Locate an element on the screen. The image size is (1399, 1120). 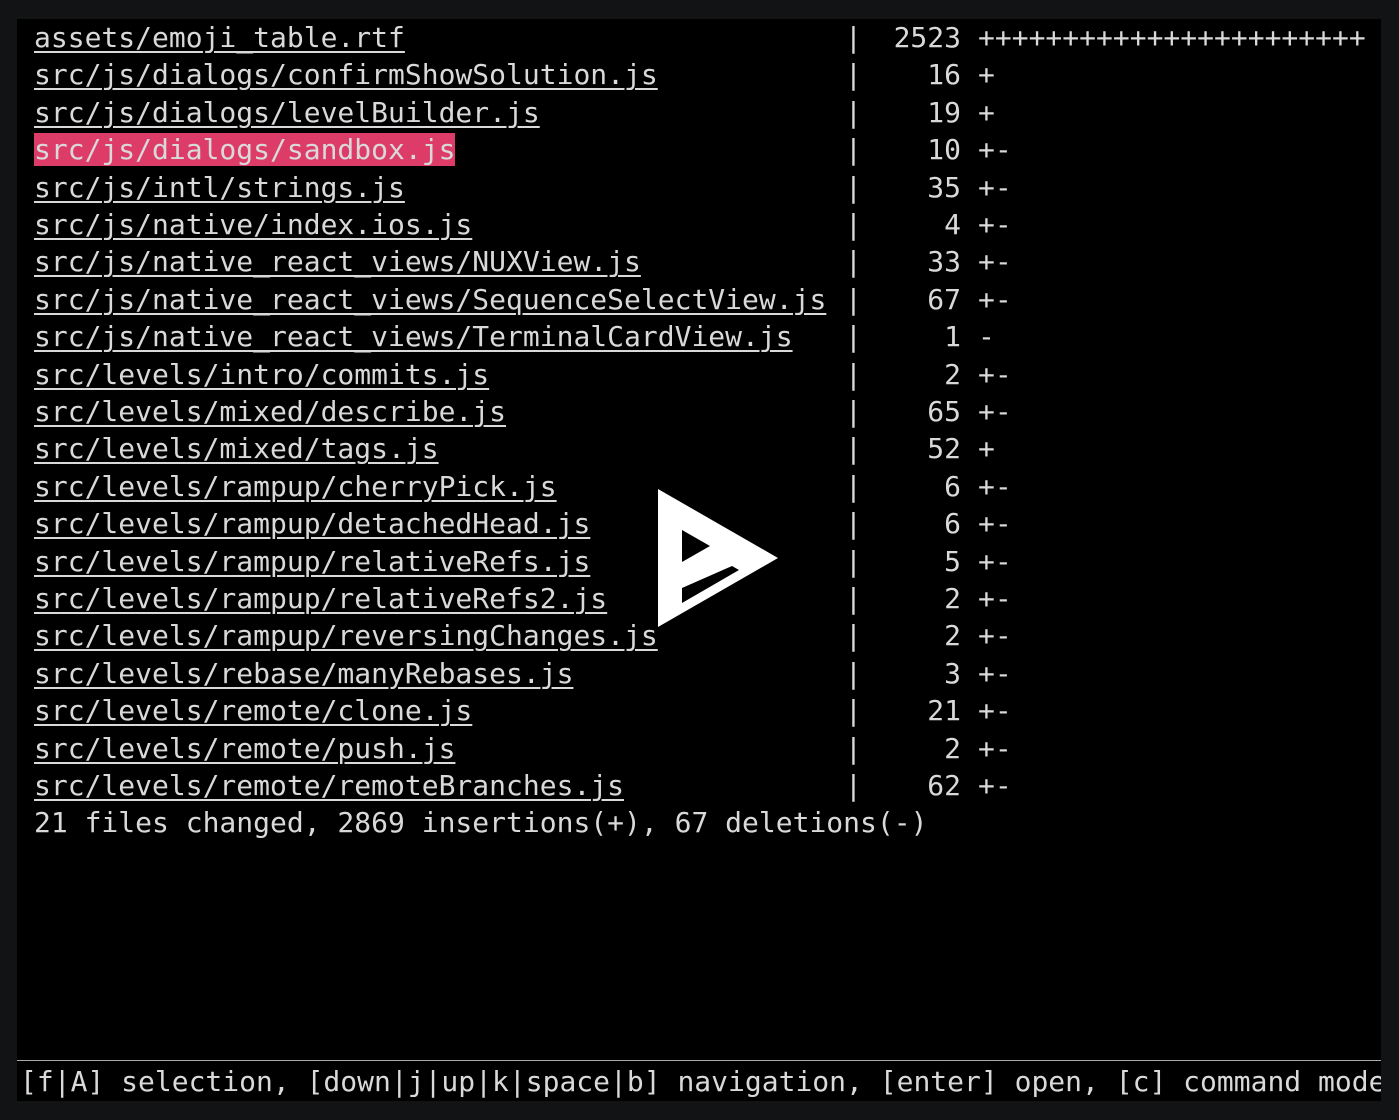
diffstat-row: src/levels/rebase/manyRebases.js | 3 +- is located at coordinates (704, 673).